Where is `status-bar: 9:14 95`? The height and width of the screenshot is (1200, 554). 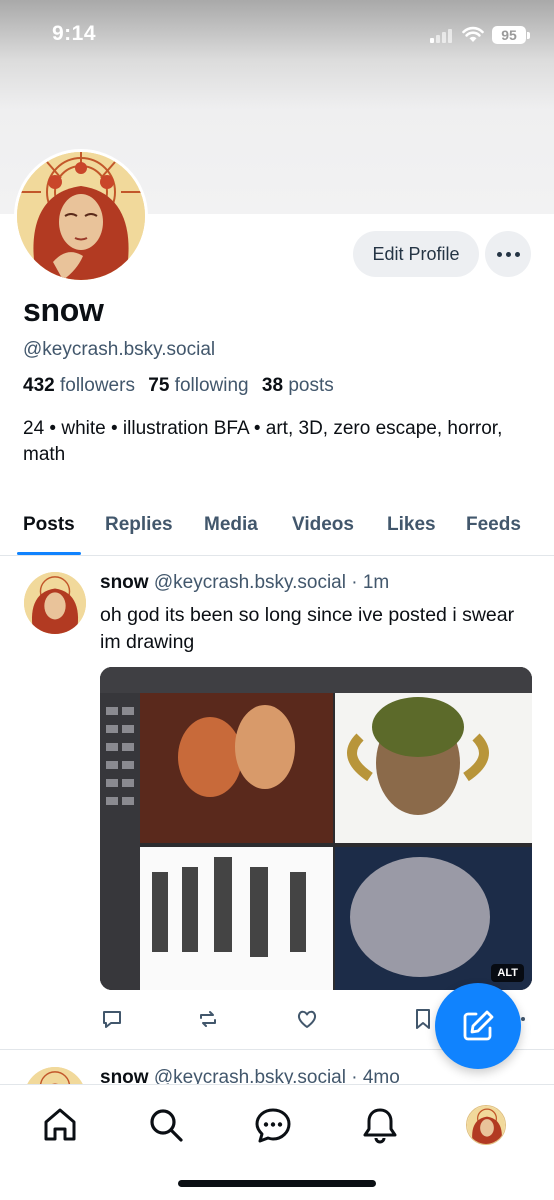 status-bar: 9:14 95 is located at coordinates (277, 35).